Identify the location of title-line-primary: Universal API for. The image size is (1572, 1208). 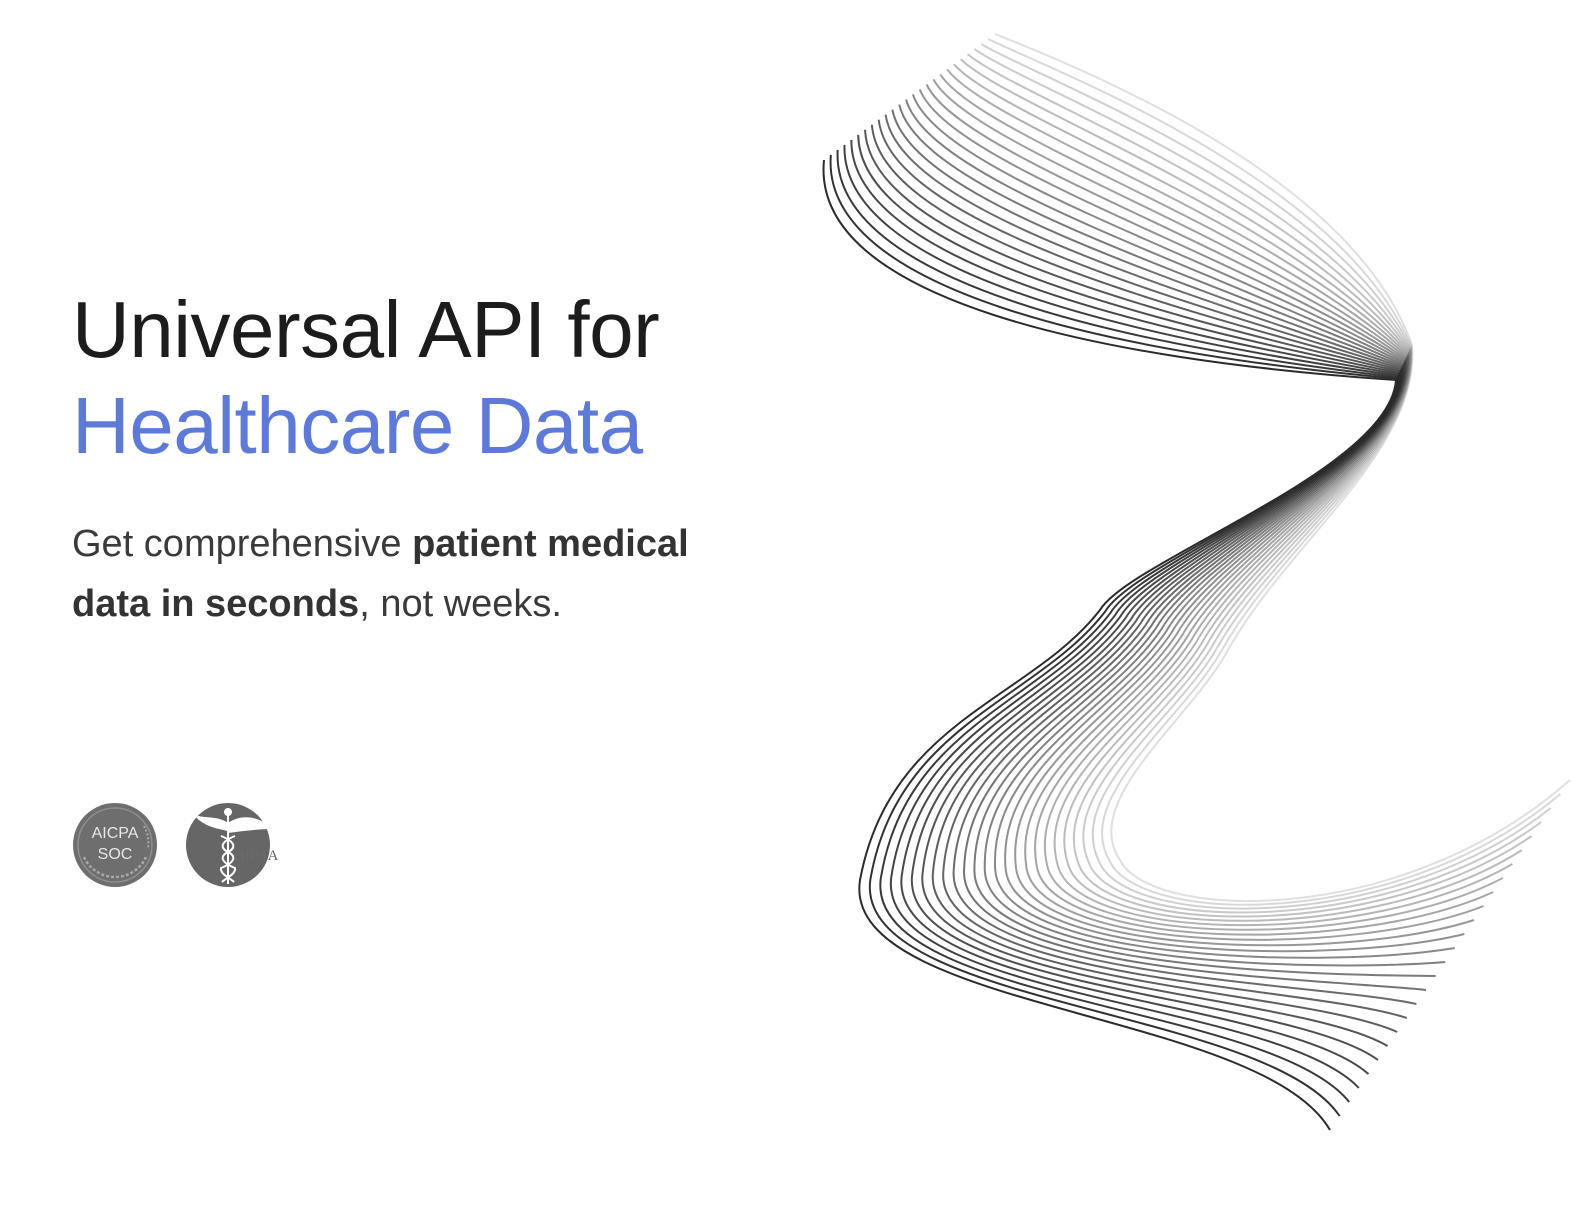
(366, 329).